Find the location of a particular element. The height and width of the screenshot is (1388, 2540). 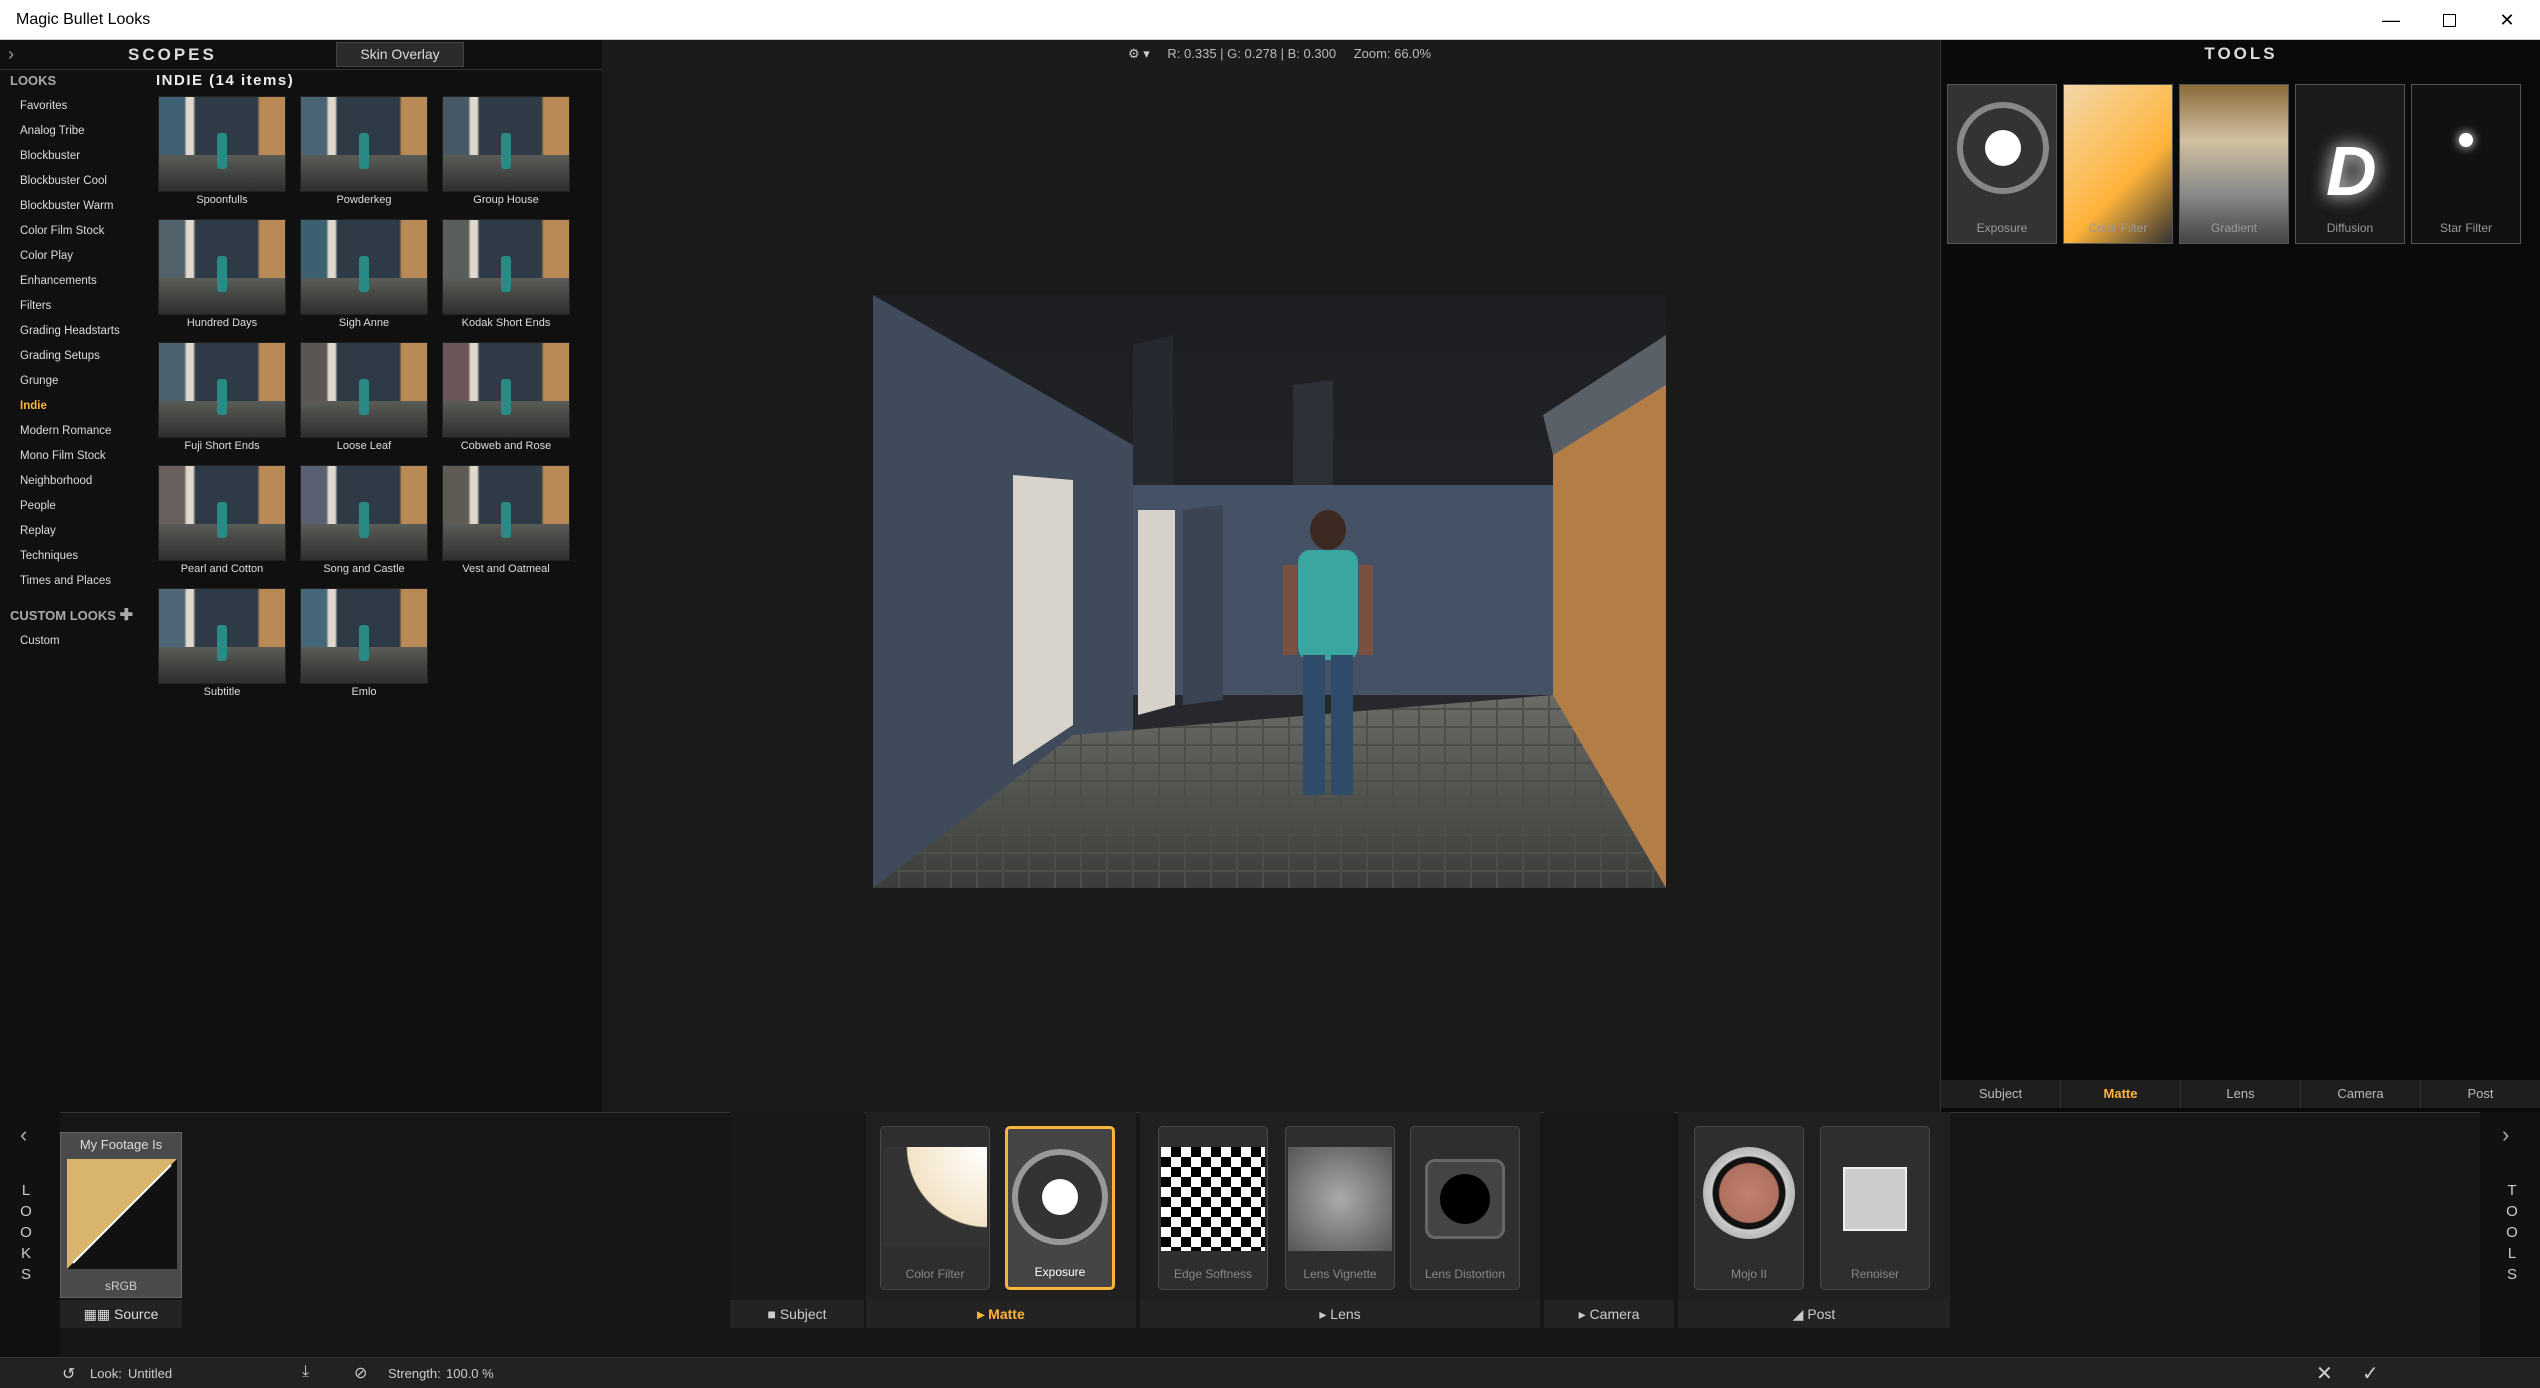

category-item: Times and Places is located at coordinates (65, 581).